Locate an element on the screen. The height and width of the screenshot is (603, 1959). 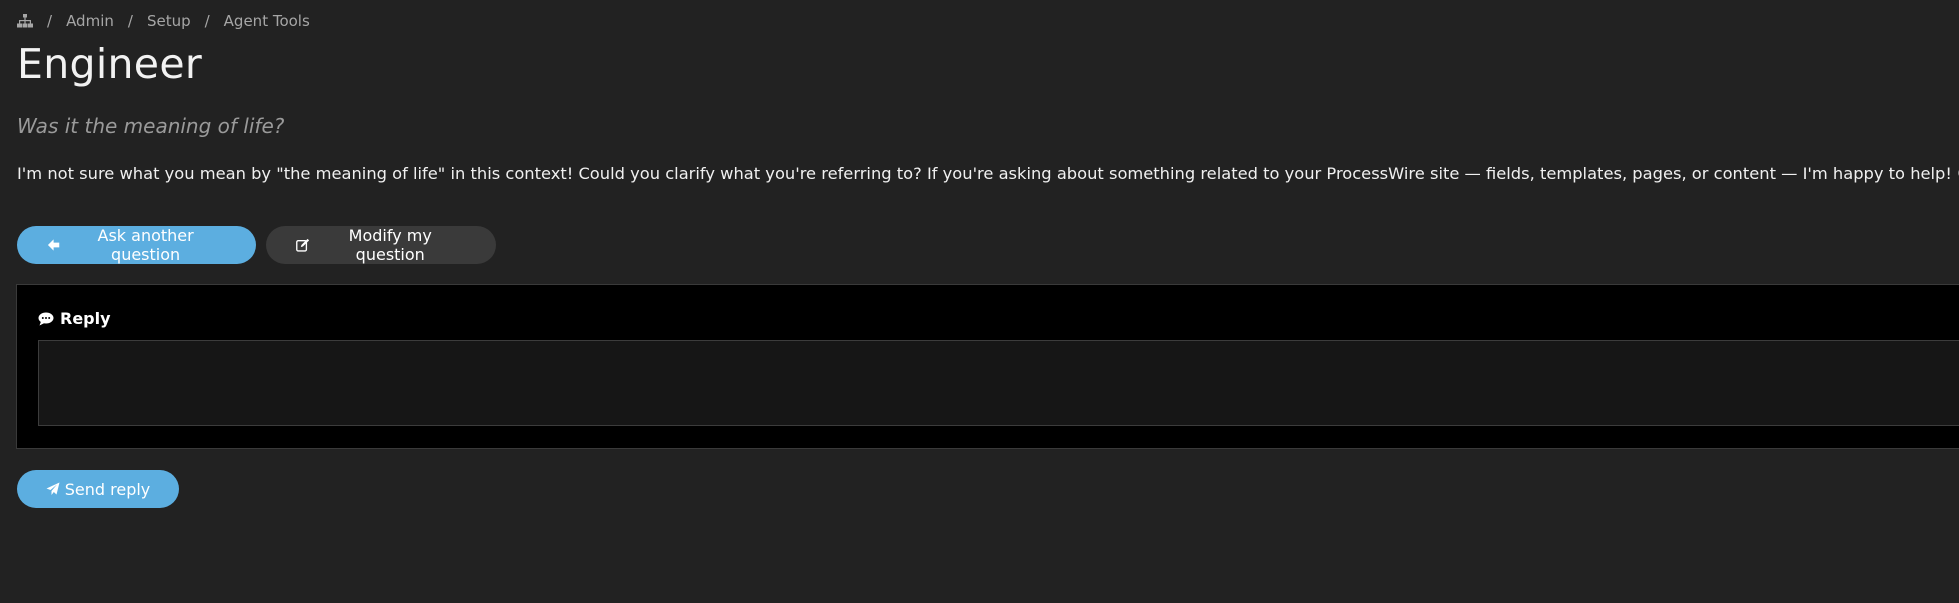
page-title: Engineer is located at coordinates (109, 64).